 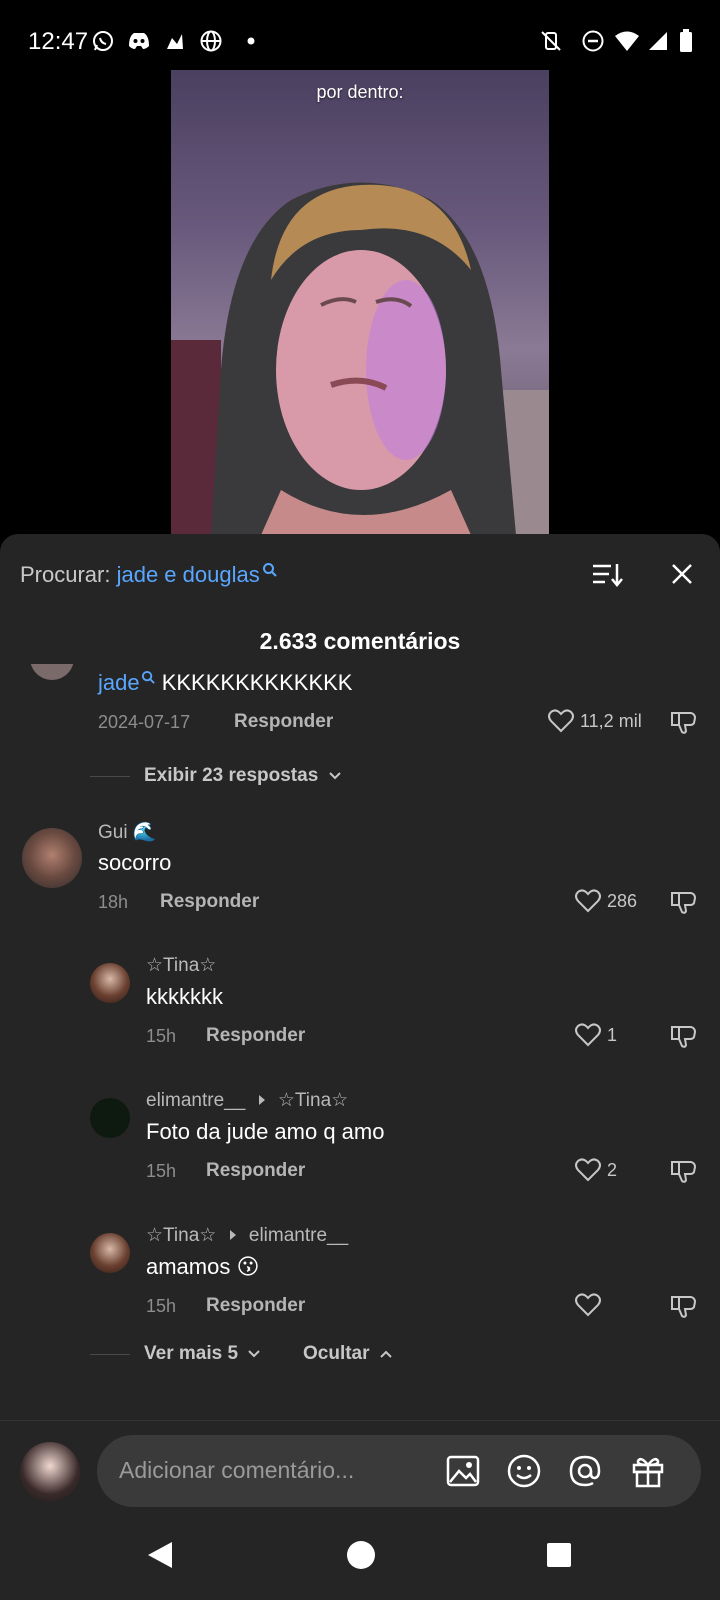 I want to click on show-replies-button: Exibir 23 respostas, so click(x=243, y=776).